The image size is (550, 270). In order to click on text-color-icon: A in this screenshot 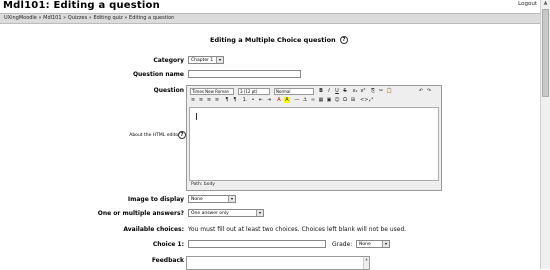, I will do `click(279, 100)`.